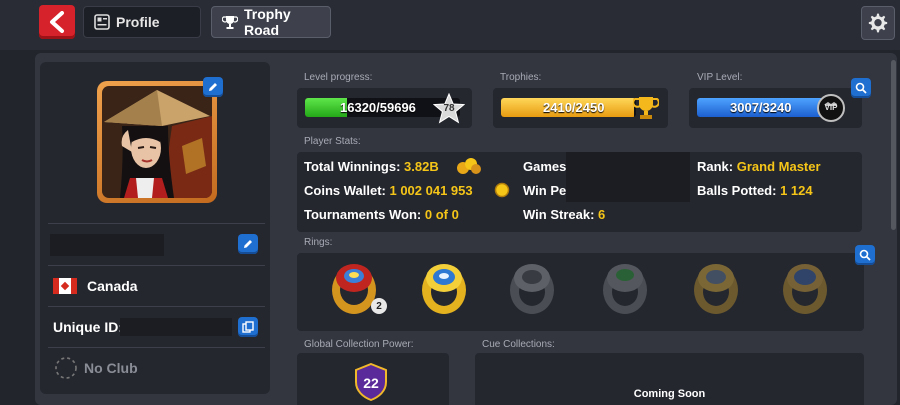 This screenshot has width=900, height=405. Describe the element at coordinates (805, 288) in the screenshot. I see `ring-gold-blue-gem-icon` at that location.